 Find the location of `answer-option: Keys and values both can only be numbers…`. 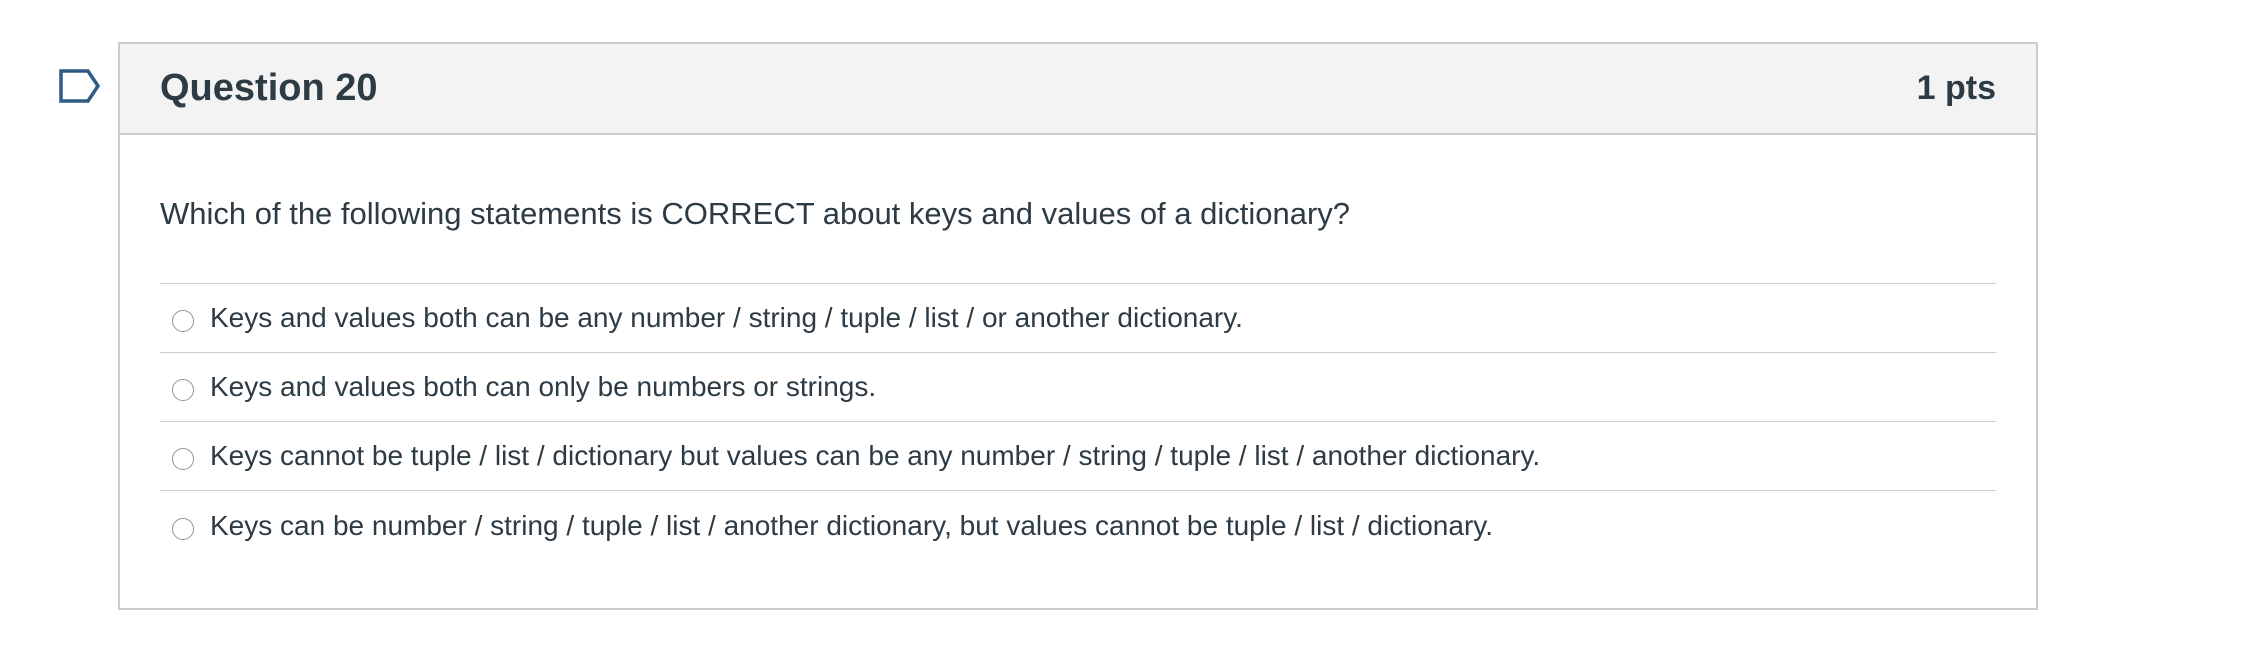

answer-option: Keys and values both can only be numbers… is located at coordinates (1078, 387).